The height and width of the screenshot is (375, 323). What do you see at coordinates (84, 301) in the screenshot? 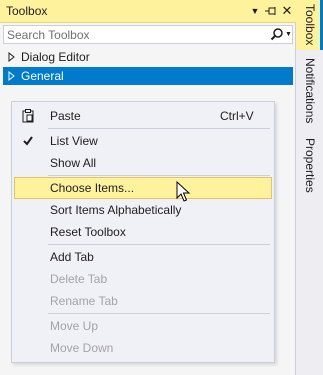
I see `menu-item-label: Rename Tab` at bounding box center [84, 301].